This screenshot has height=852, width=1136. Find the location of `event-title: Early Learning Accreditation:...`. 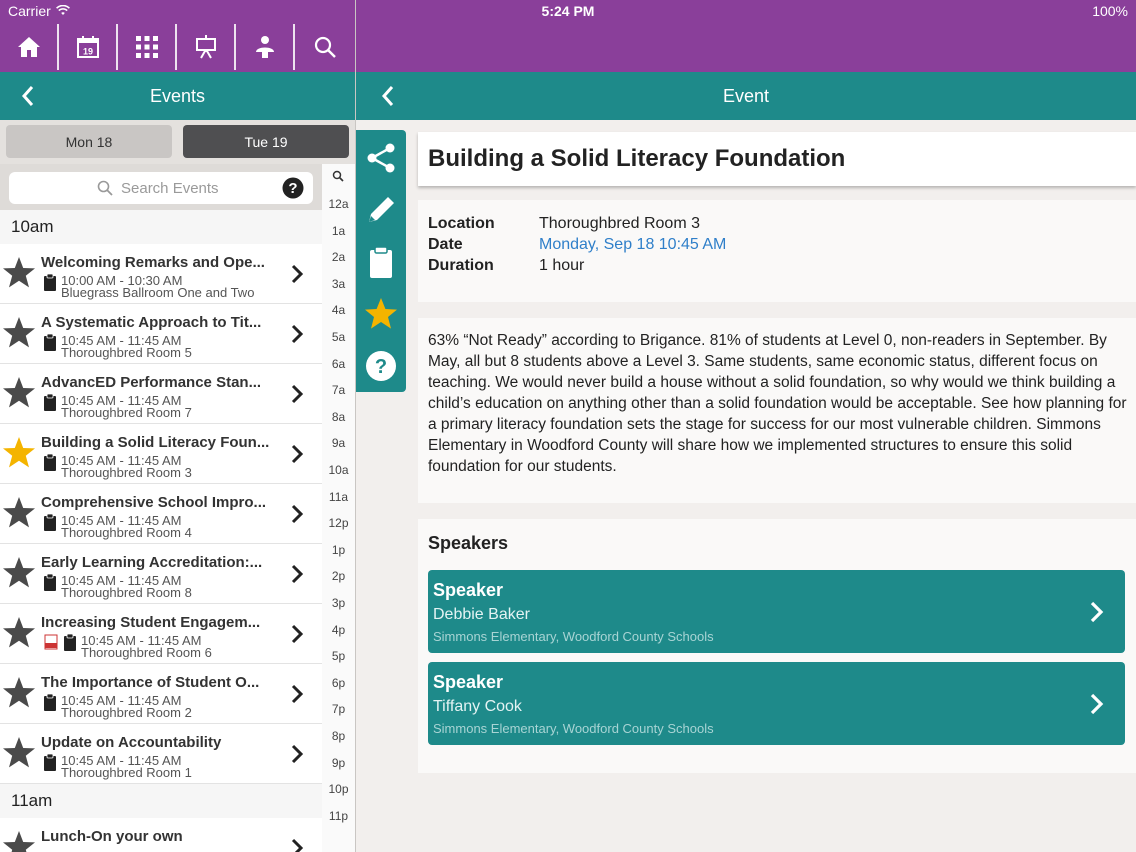

event-title: Early Learning Accreditation:... is located at coordinates (152, 562).